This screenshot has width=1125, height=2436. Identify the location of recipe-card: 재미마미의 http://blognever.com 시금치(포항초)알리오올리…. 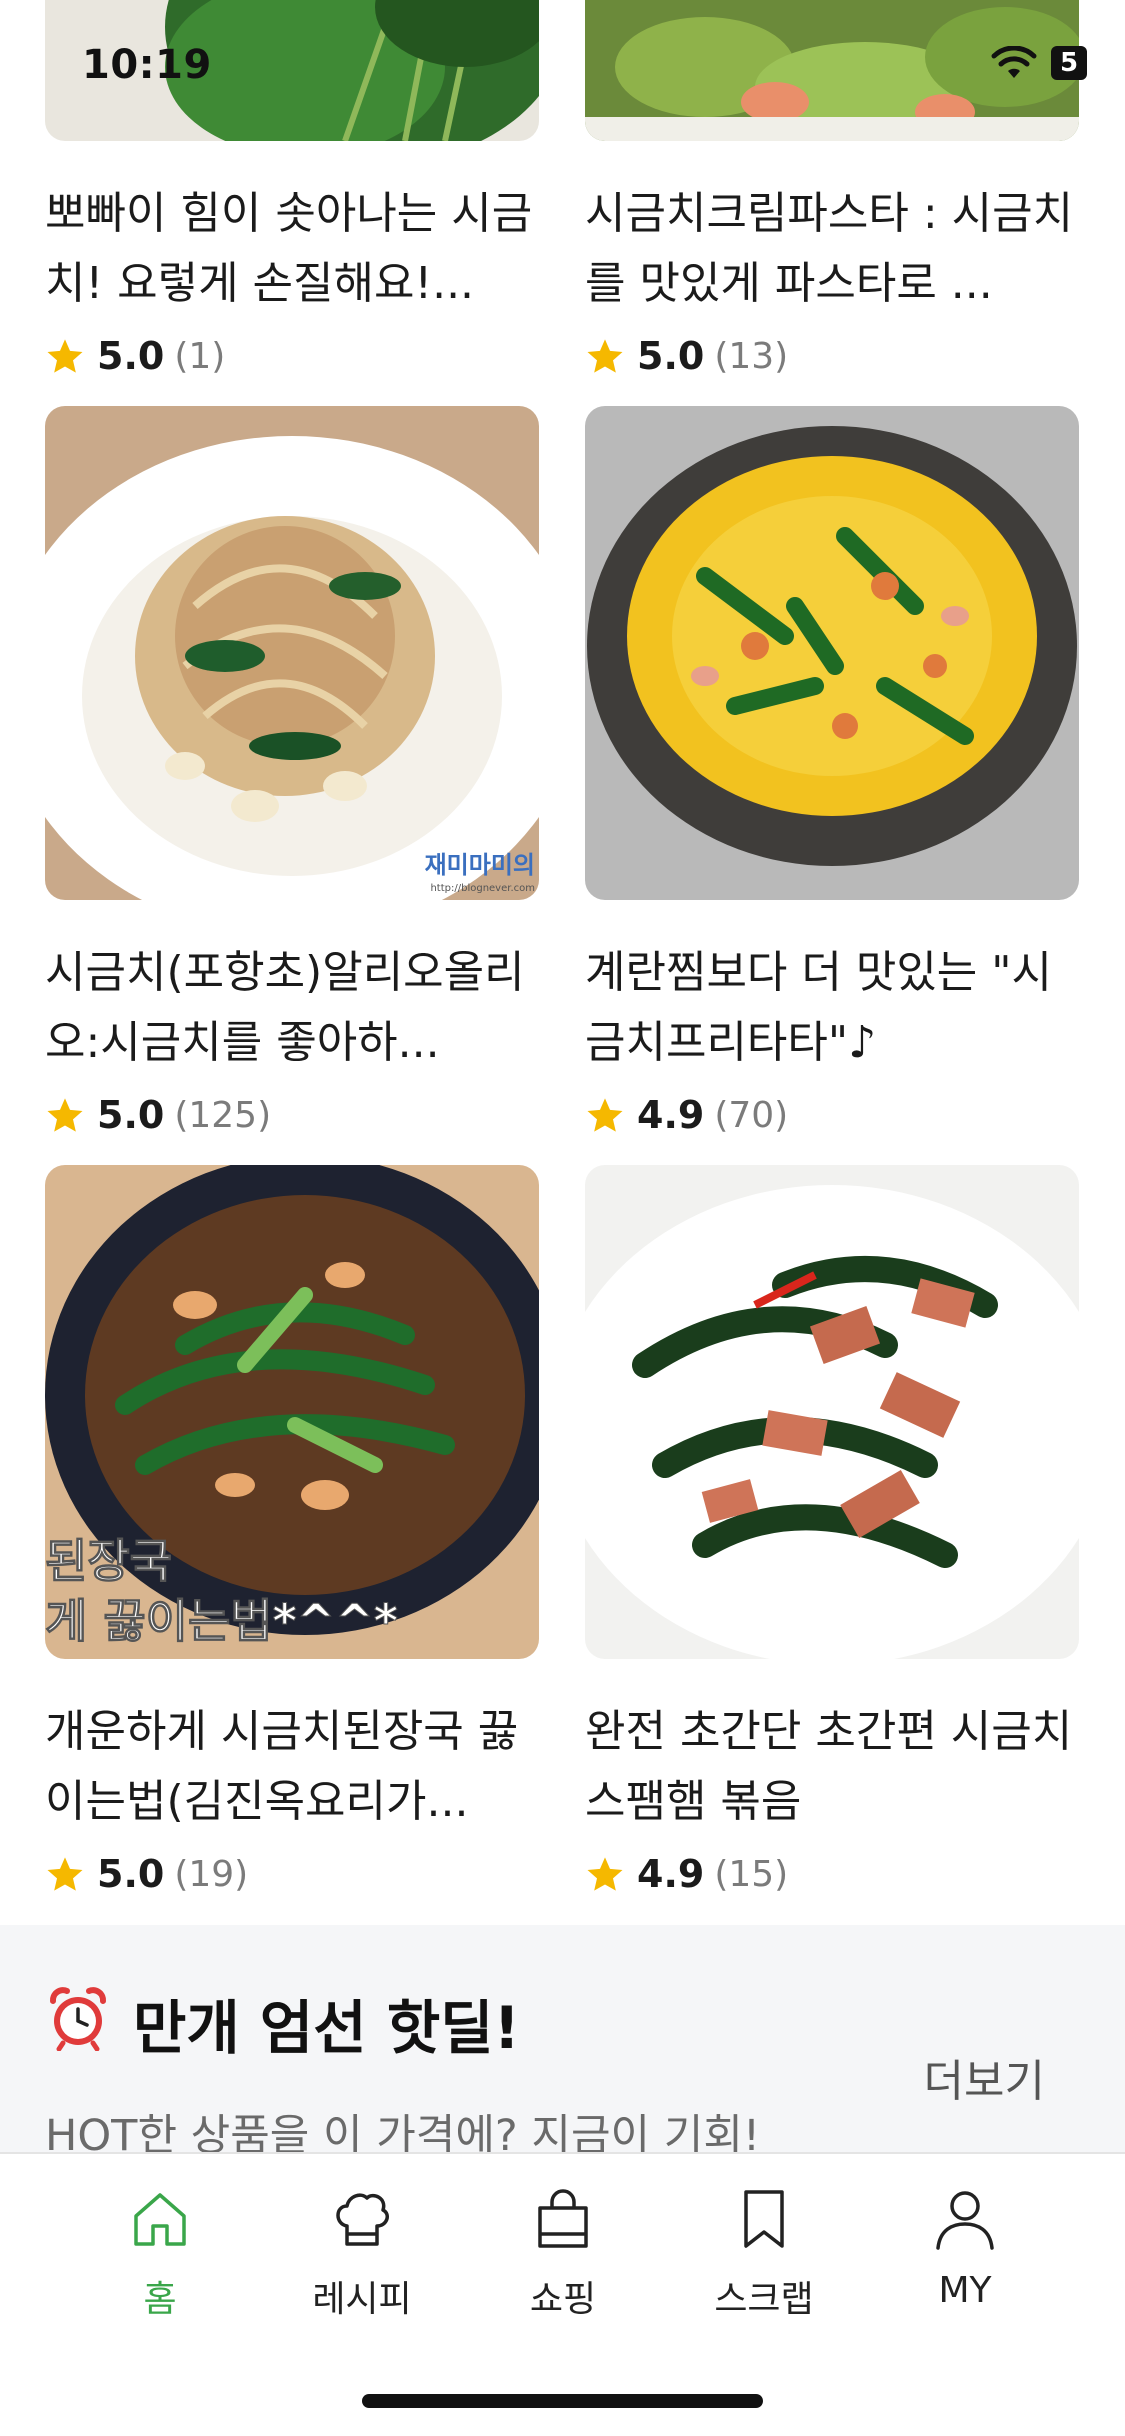
(292, 772).